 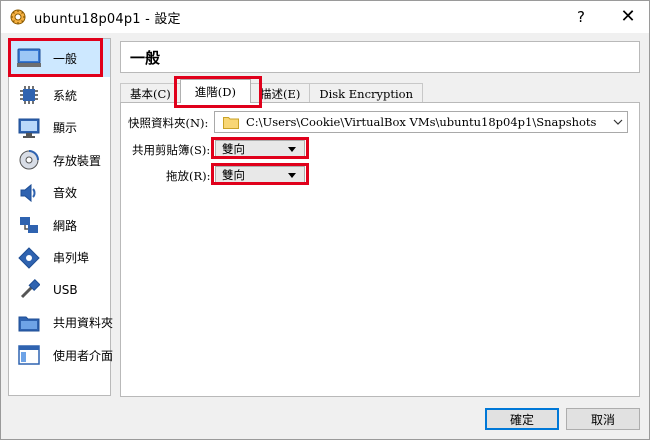 What do you see at coordinates (83, 323) in the screenshot?
I see `sidebar-item-label: 共用資料夾` at bounding box center [83, 323].